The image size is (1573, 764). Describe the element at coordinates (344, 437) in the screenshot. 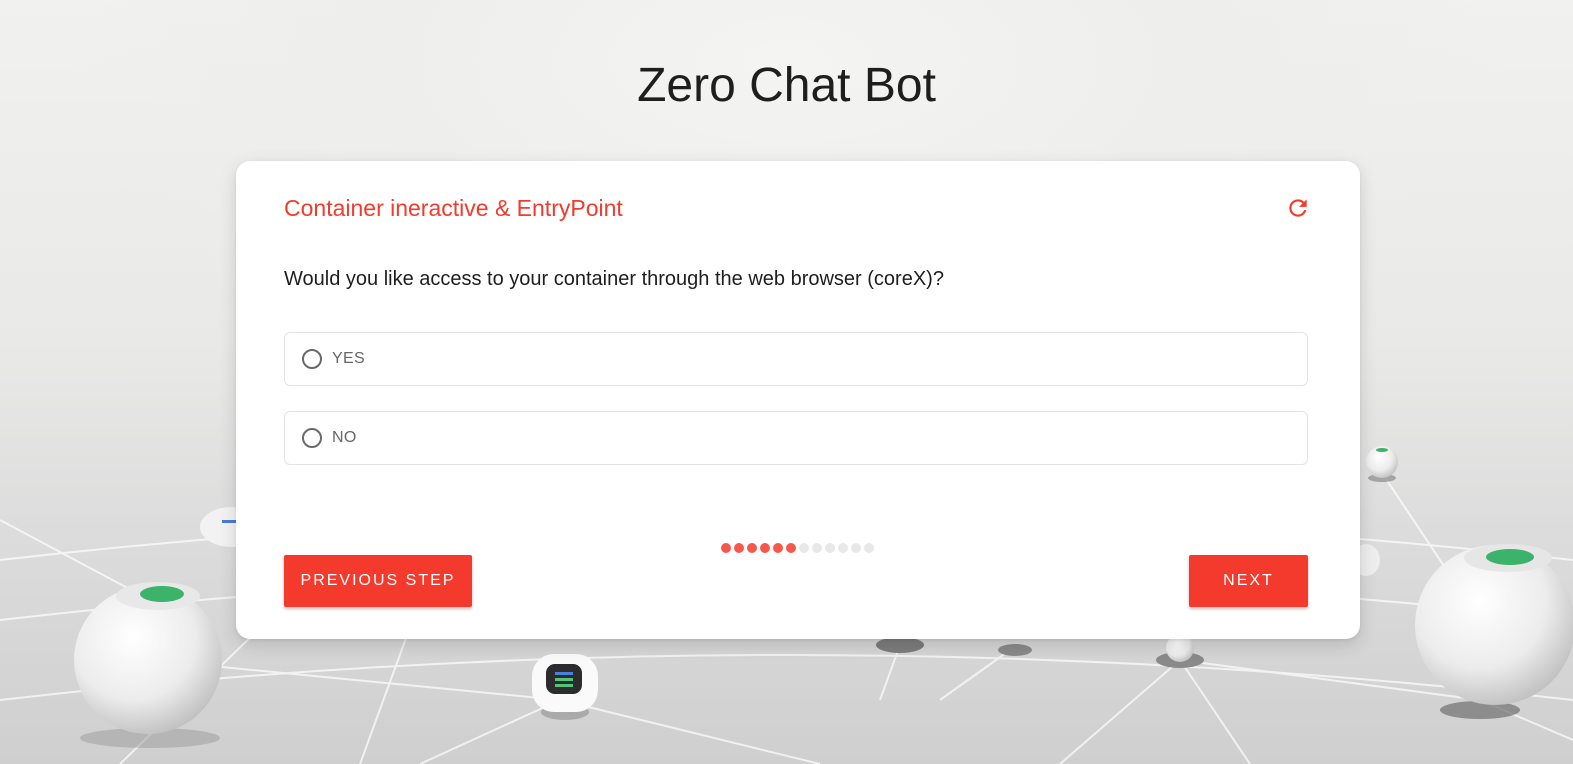

I see `option-label: NO` at that location.